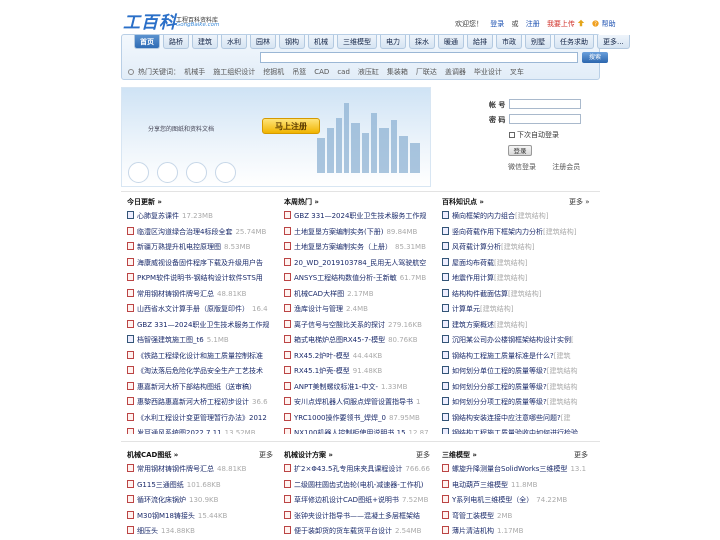 The image size is (720, 540). Describe the element at coordinates (200, 341) in the screenshot. I see `list-item: 档智强建筑施工图_t6 5.1MB` at that location.